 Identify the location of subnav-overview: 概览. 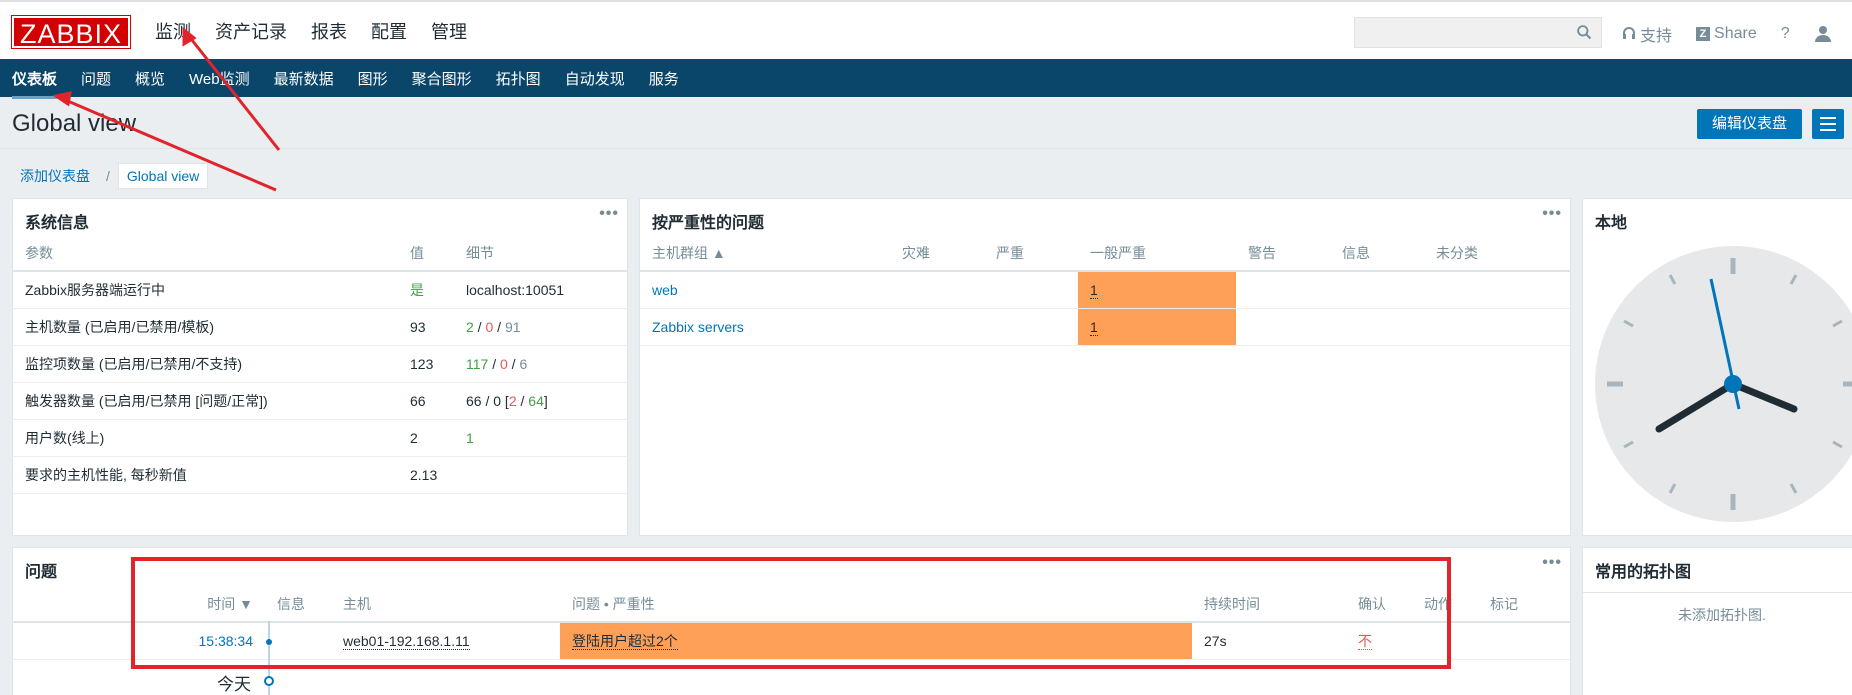
(150, 78).